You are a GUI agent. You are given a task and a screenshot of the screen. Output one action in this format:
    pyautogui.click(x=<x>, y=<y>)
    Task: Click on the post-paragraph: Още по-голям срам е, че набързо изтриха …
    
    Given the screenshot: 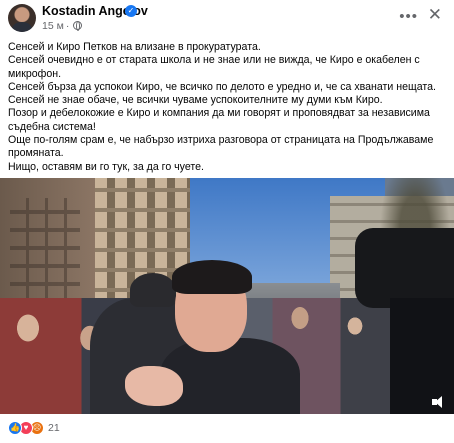 What is the action you would take?
    pyautogui.click(x=221, y=147)
    